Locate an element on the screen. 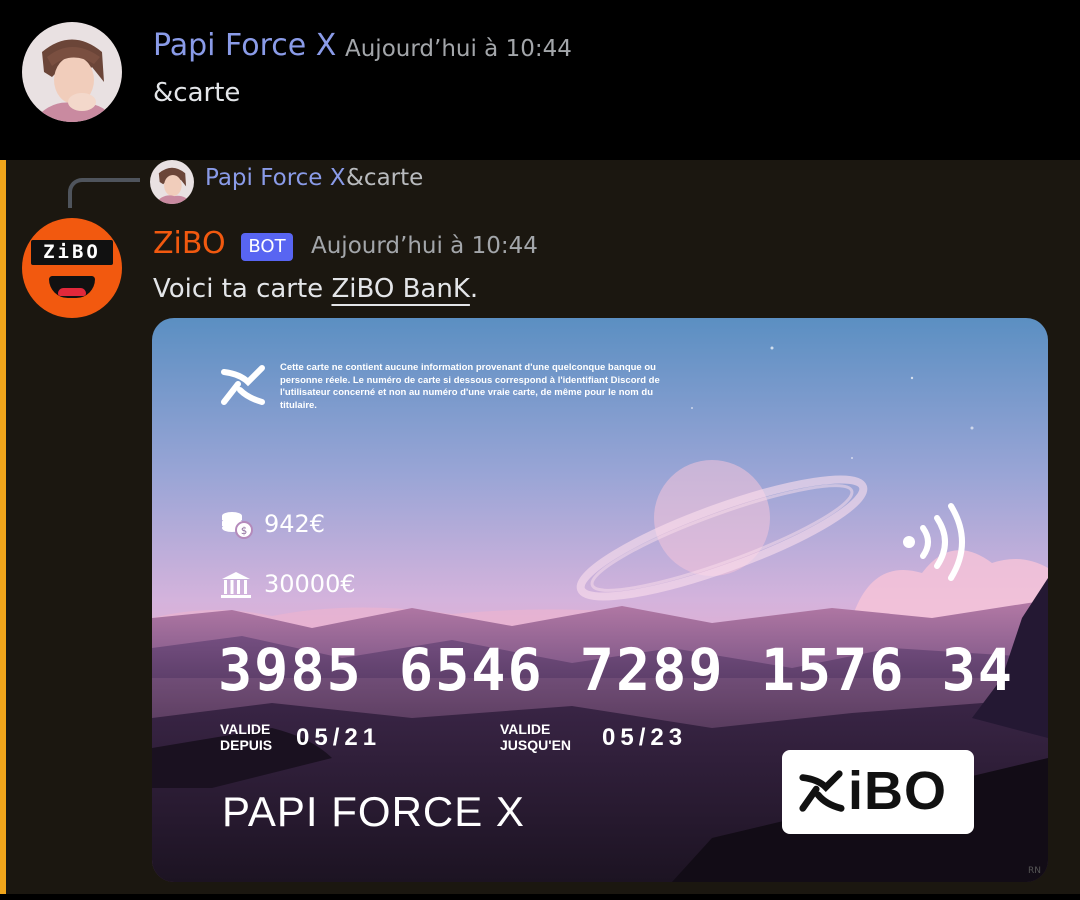 This screenshot has width=1080, height=900. bot-message-content: Voici ta carte ZiBO BanK. is located at coordinates (315, 289).